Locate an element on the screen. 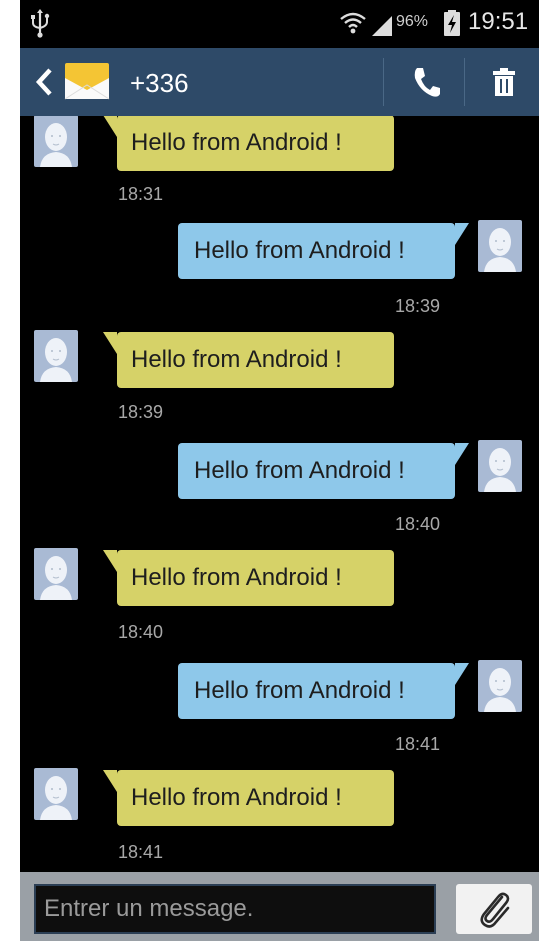  wifi-icon is located at coordinates (353, 23).